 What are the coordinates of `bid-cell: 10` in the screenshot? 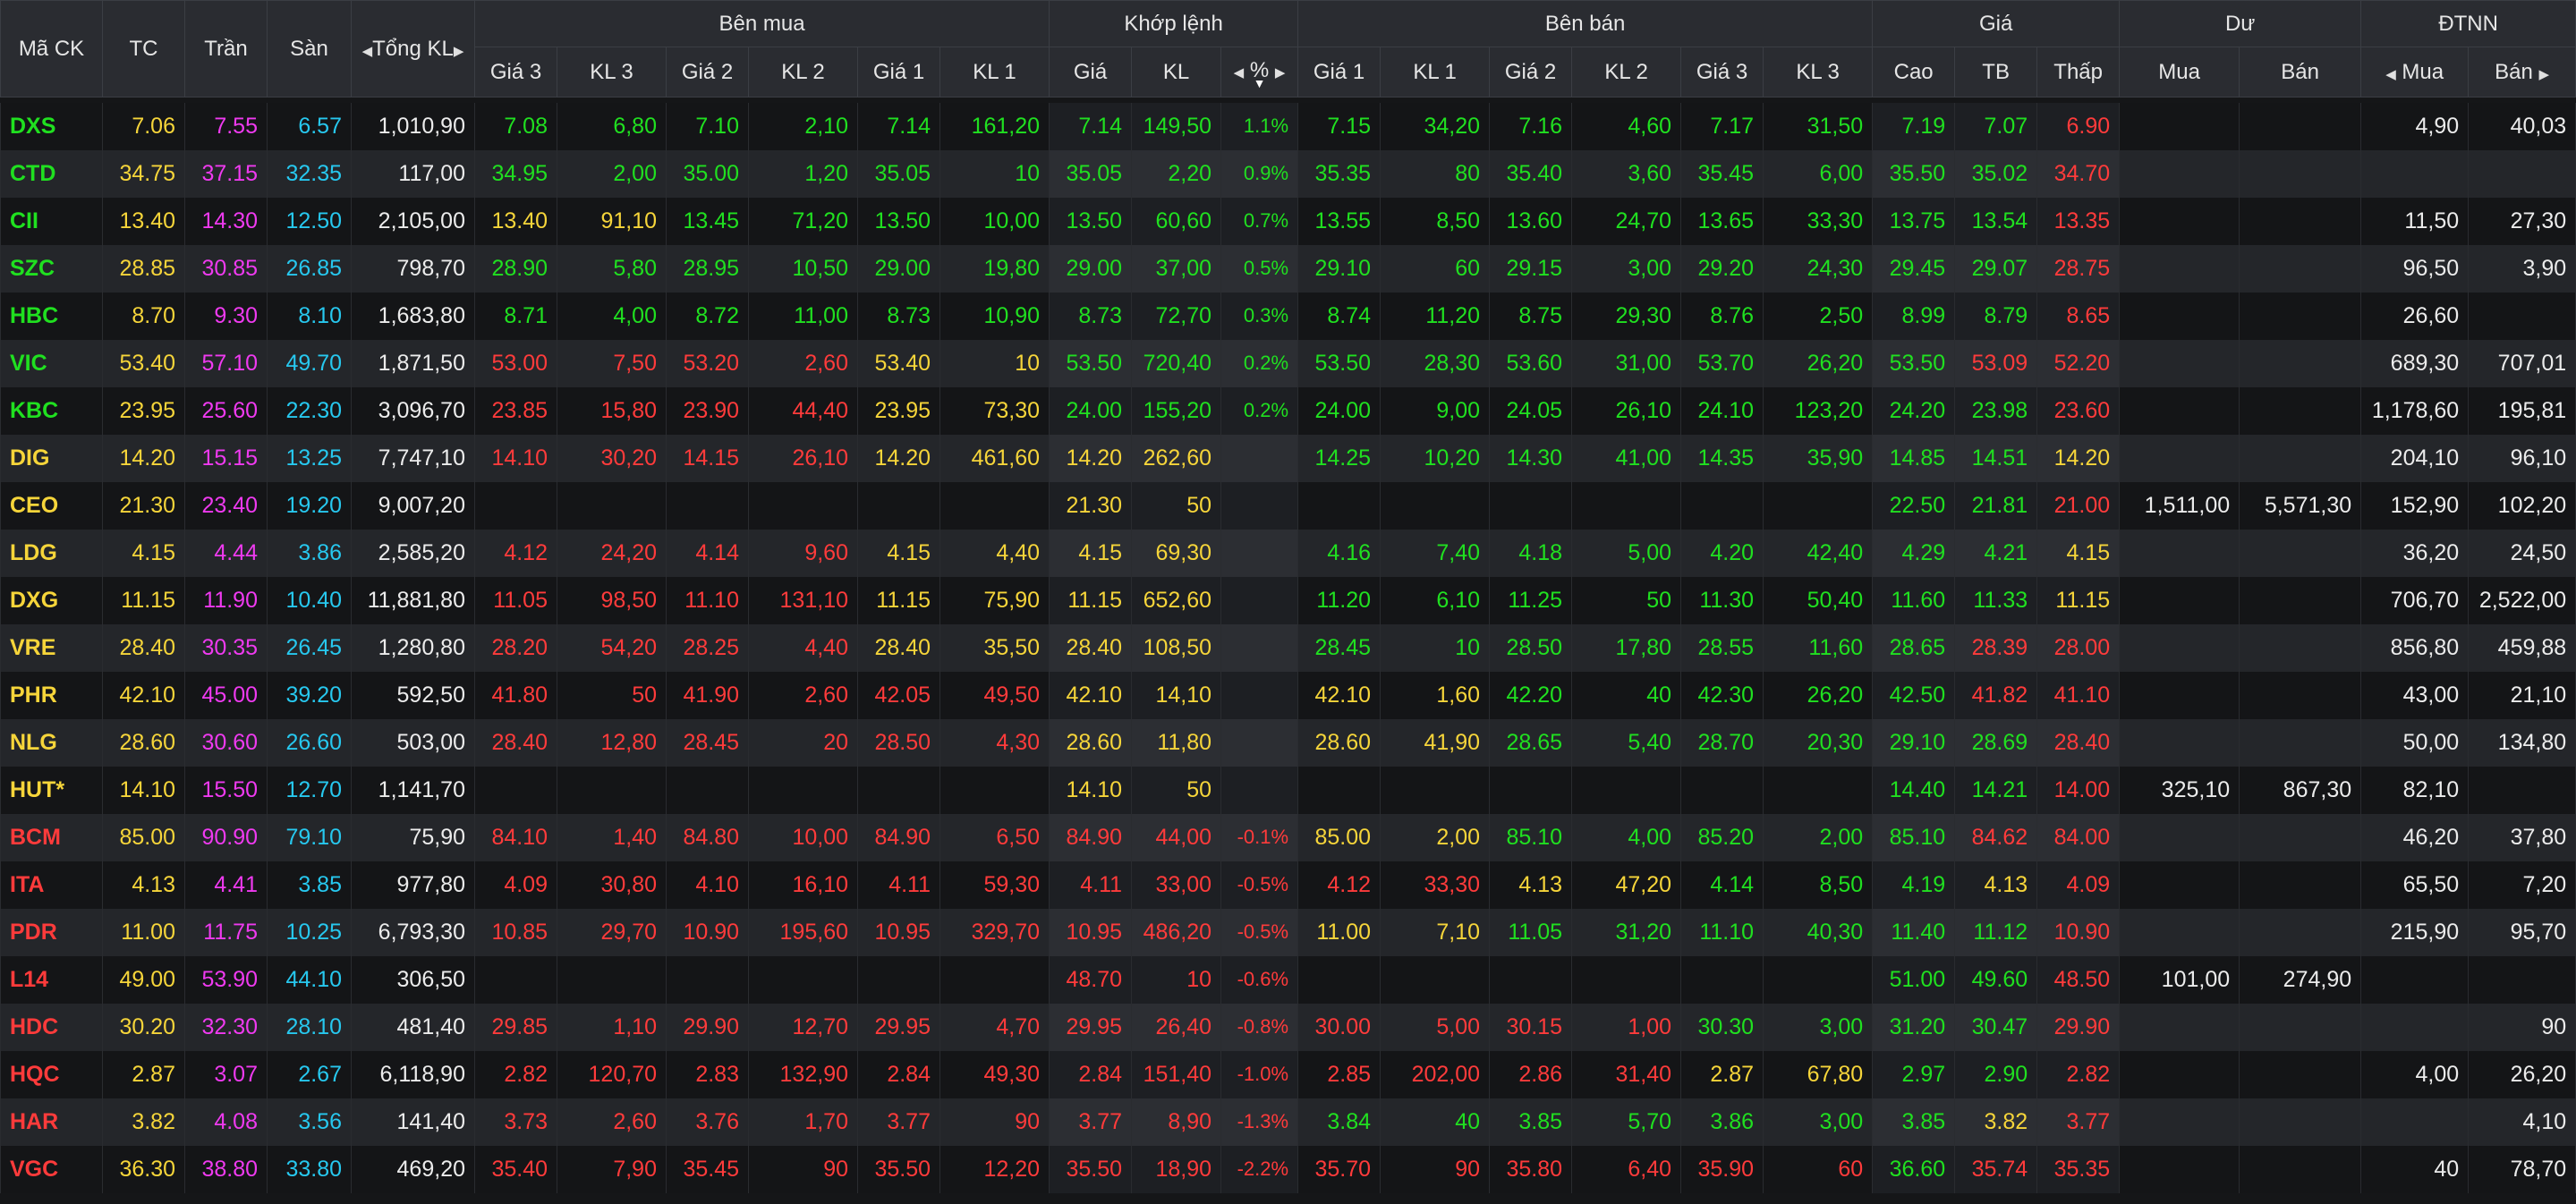 It's located at (994, 174).